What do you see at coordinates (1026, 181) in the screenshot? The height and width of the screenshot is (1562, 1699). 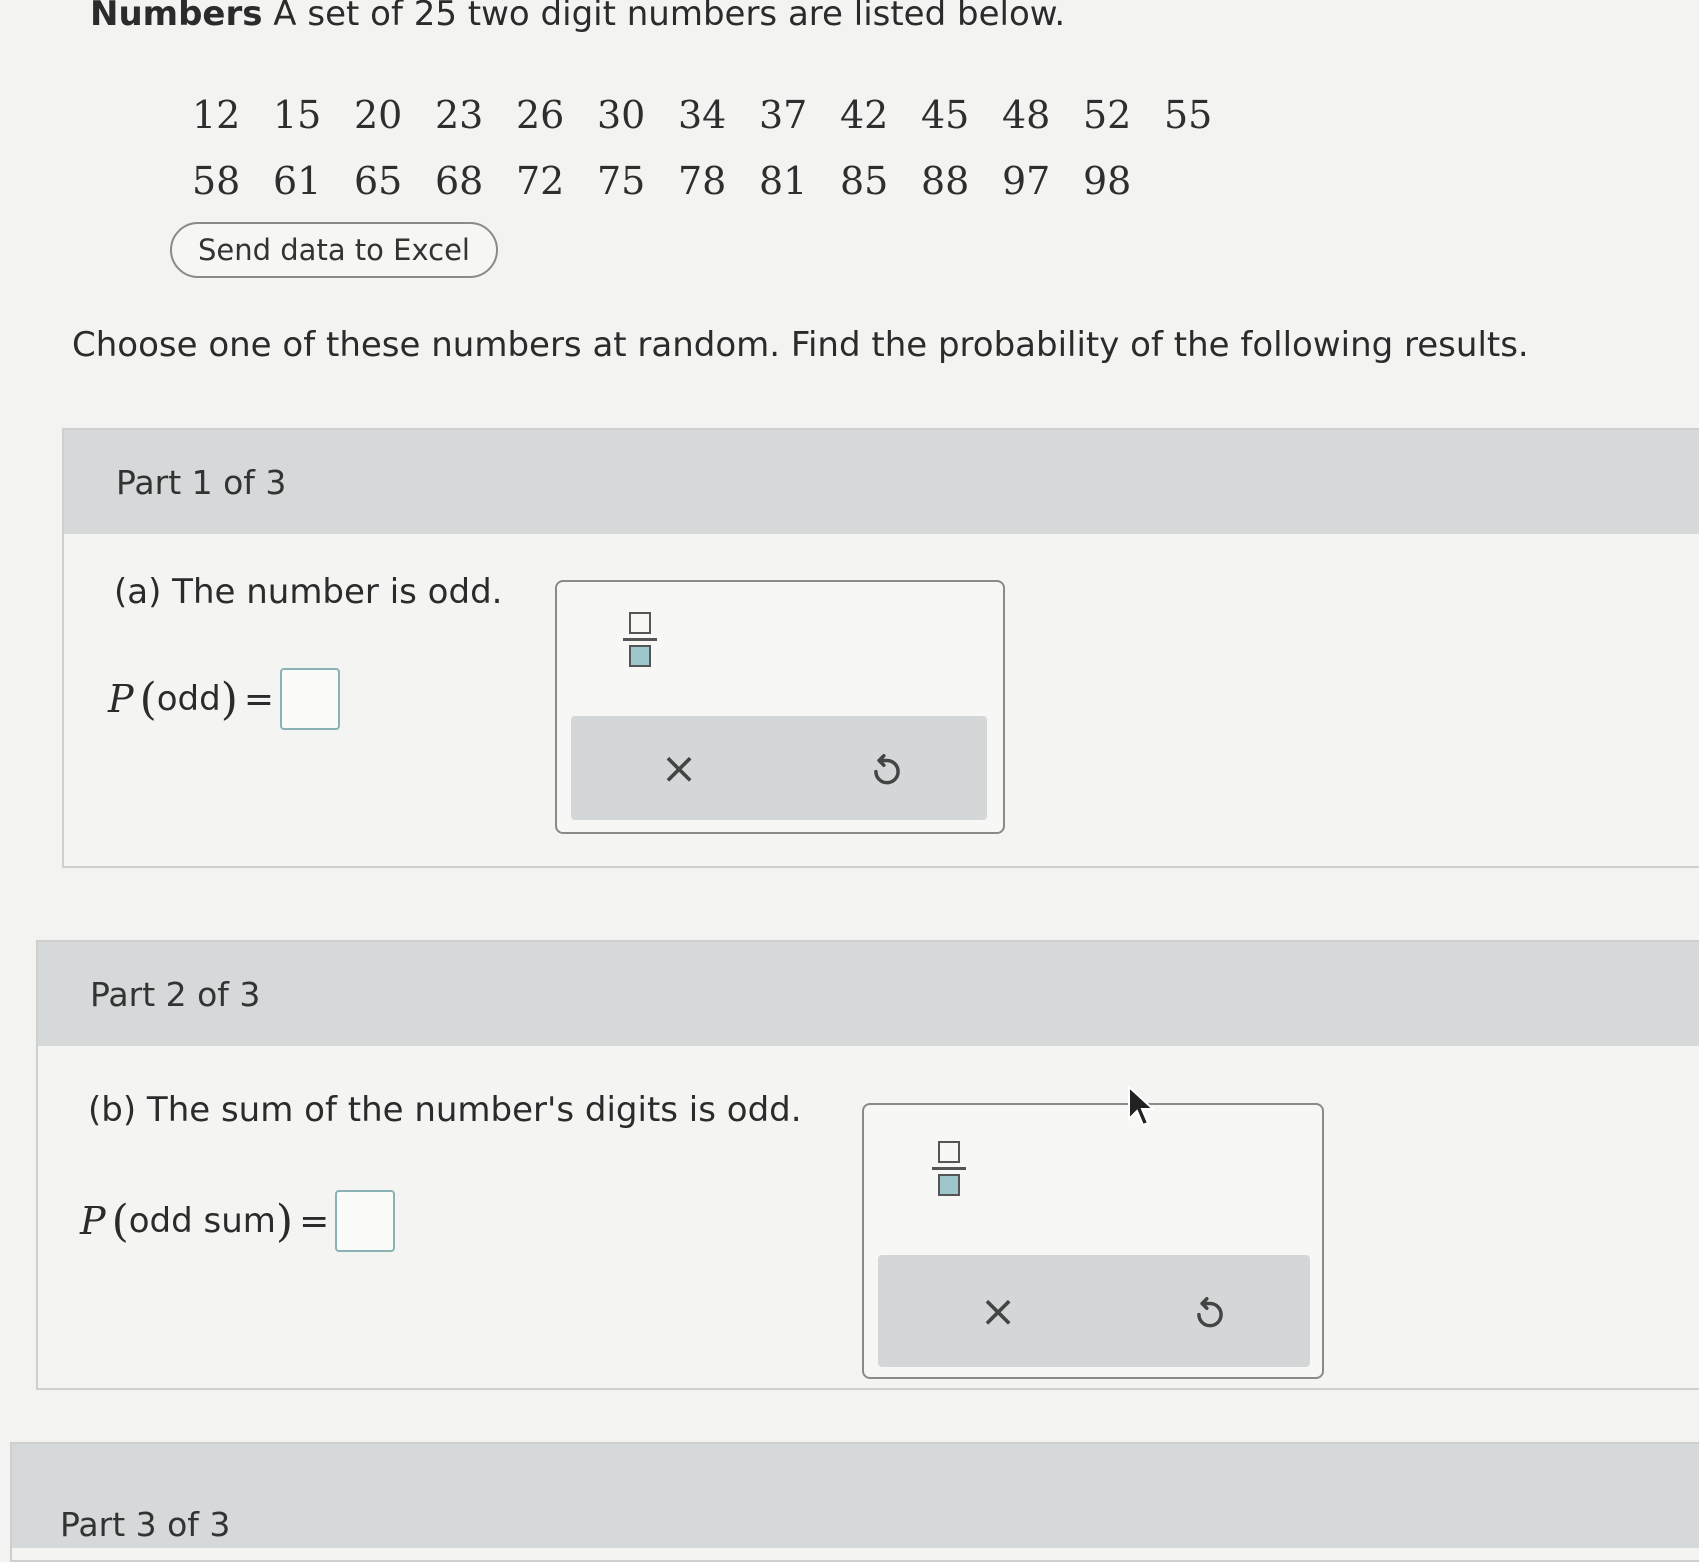 I see `number-value: 97` at bounding box center [1026, 181].